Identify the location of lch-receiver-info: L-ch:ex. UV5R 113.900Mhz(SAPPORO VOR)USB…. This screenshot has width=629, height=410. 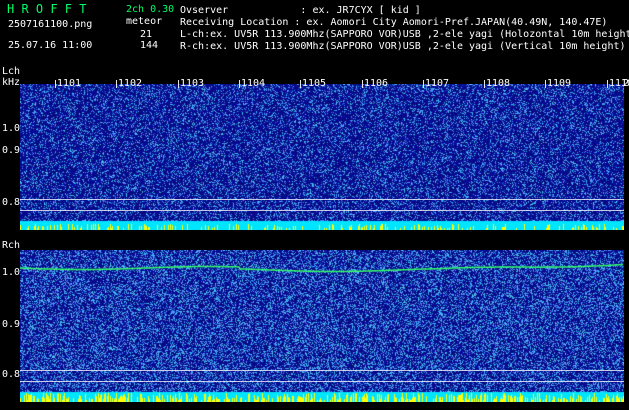
(404, 34).